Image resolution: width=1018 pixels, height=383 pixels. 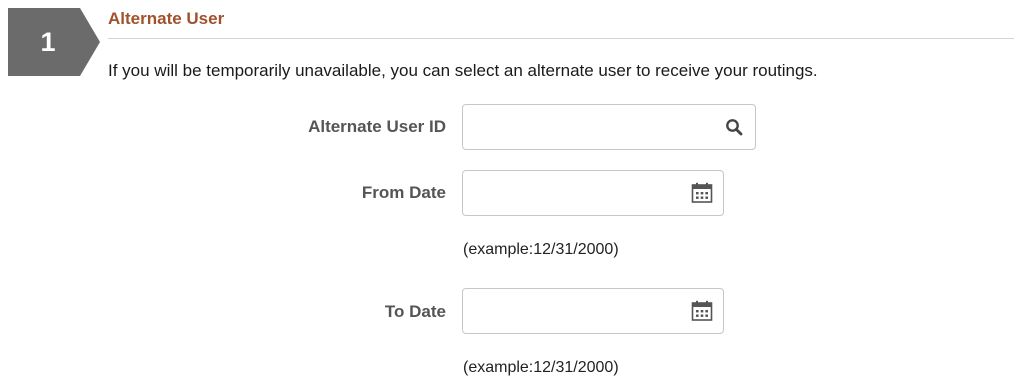 I want to click on alternate-user-id-field, so click(x=609, y=127).